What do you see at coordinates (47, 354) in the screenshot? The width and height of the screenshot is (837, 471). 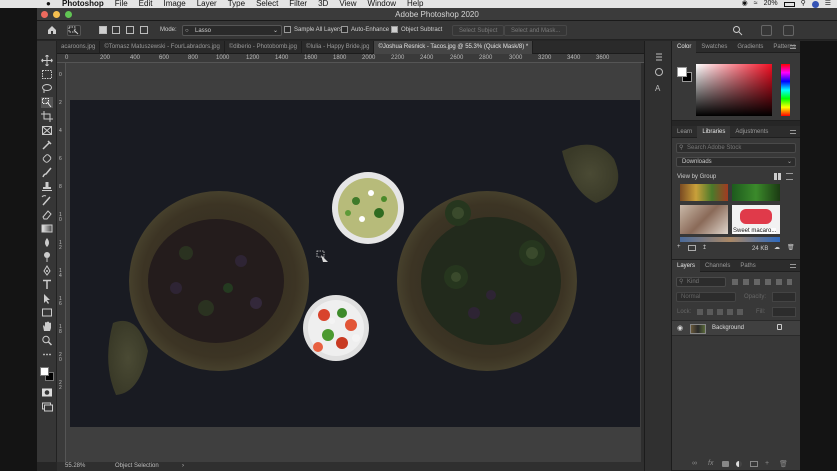 I see `more-tools-icon` at bounding box center [47, 354].